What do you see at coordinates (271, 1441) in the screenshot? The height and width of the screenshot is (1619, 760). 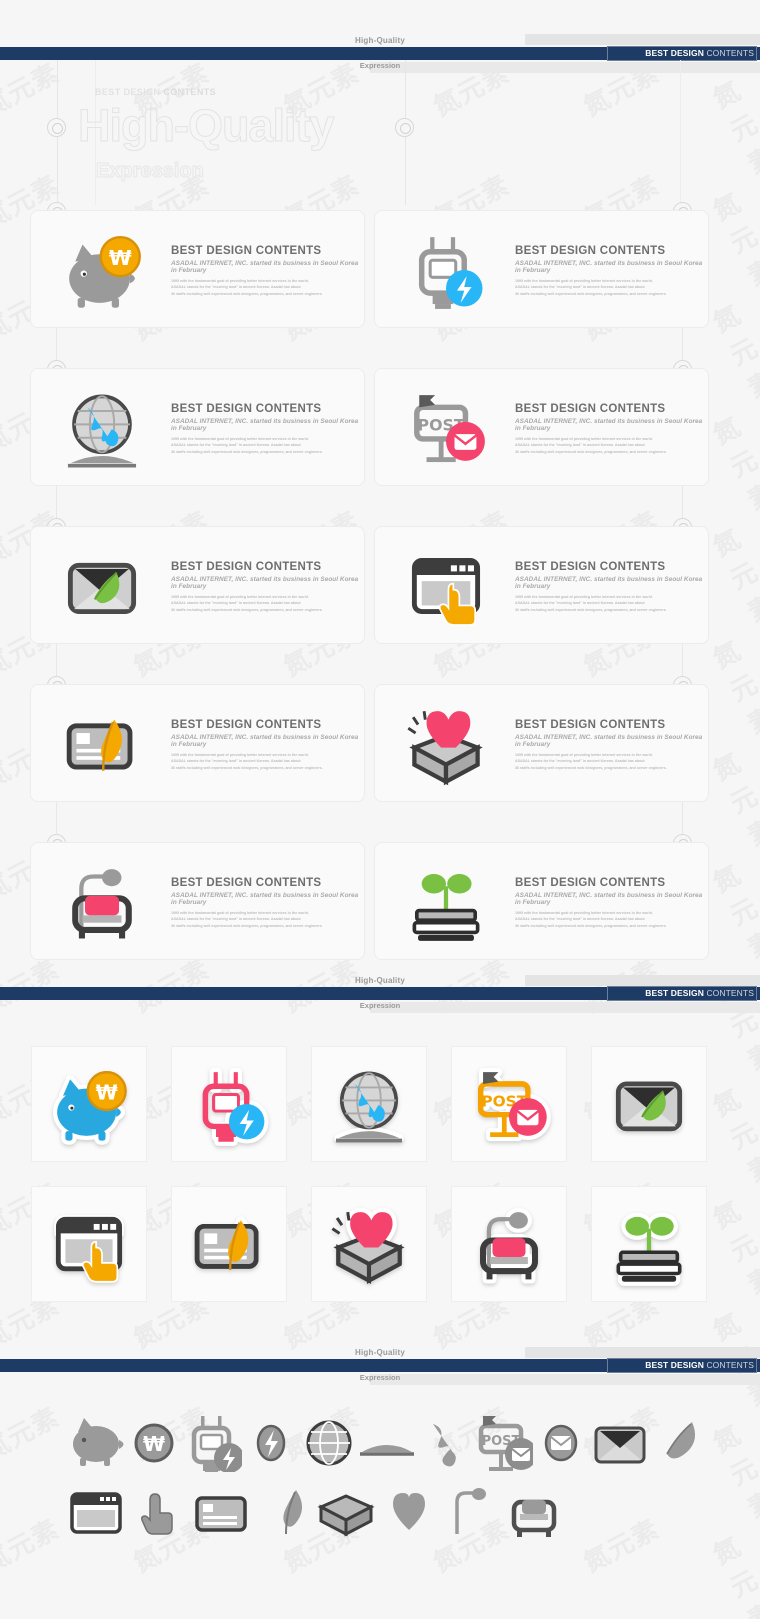 I see `lightning-icon` at bounding box center [271, 1441].